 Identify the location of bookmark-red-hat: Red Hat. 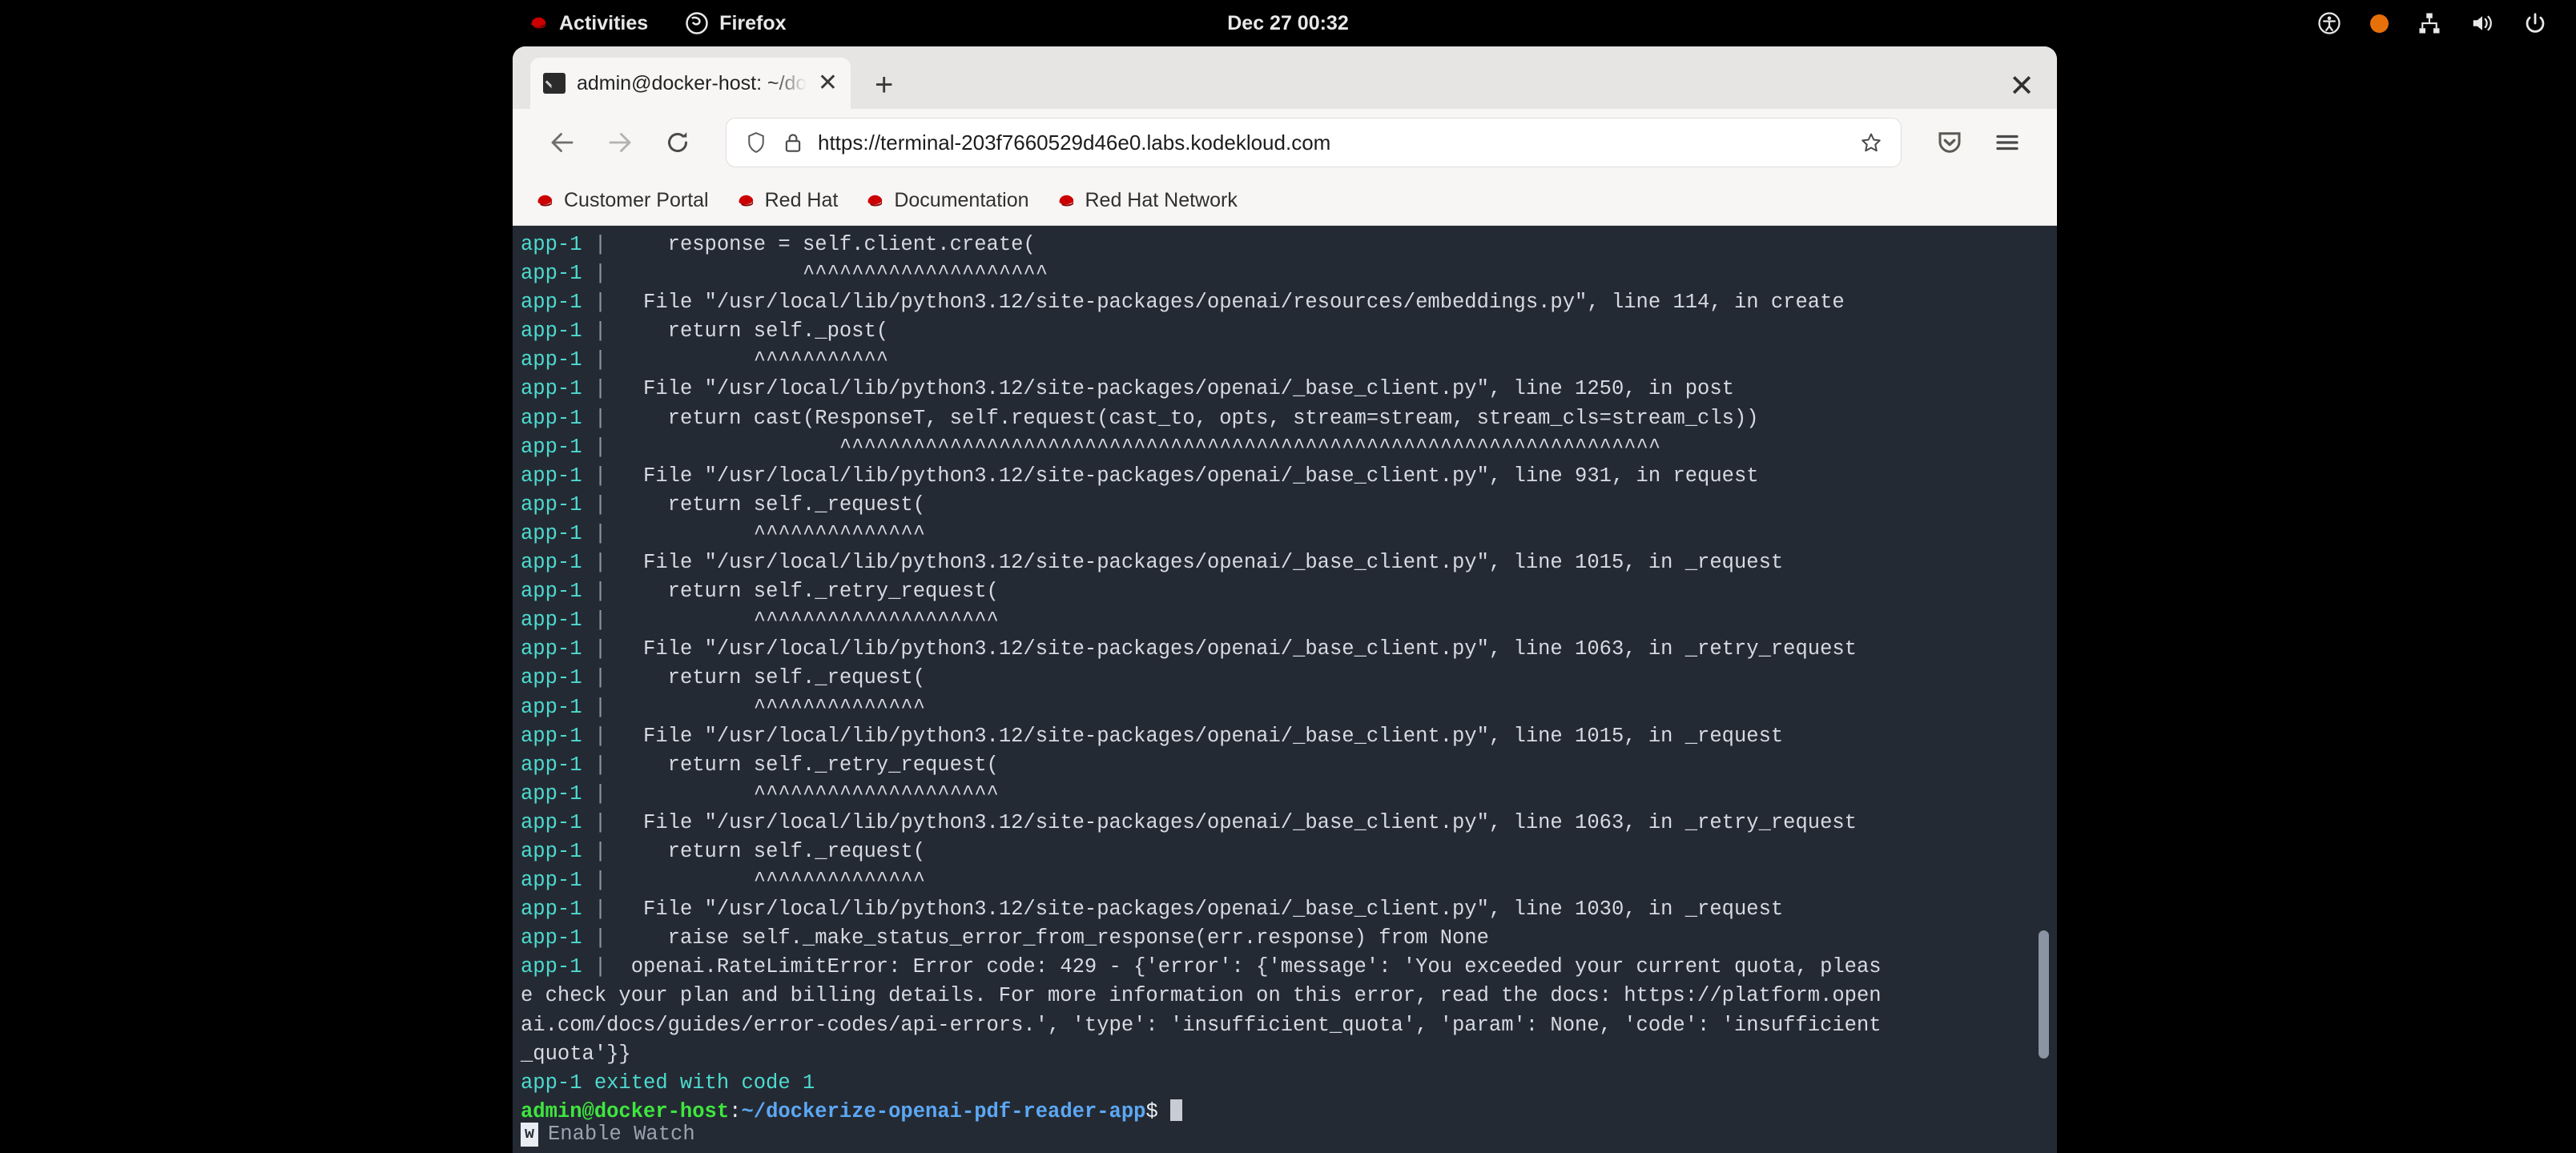
(787, 200).